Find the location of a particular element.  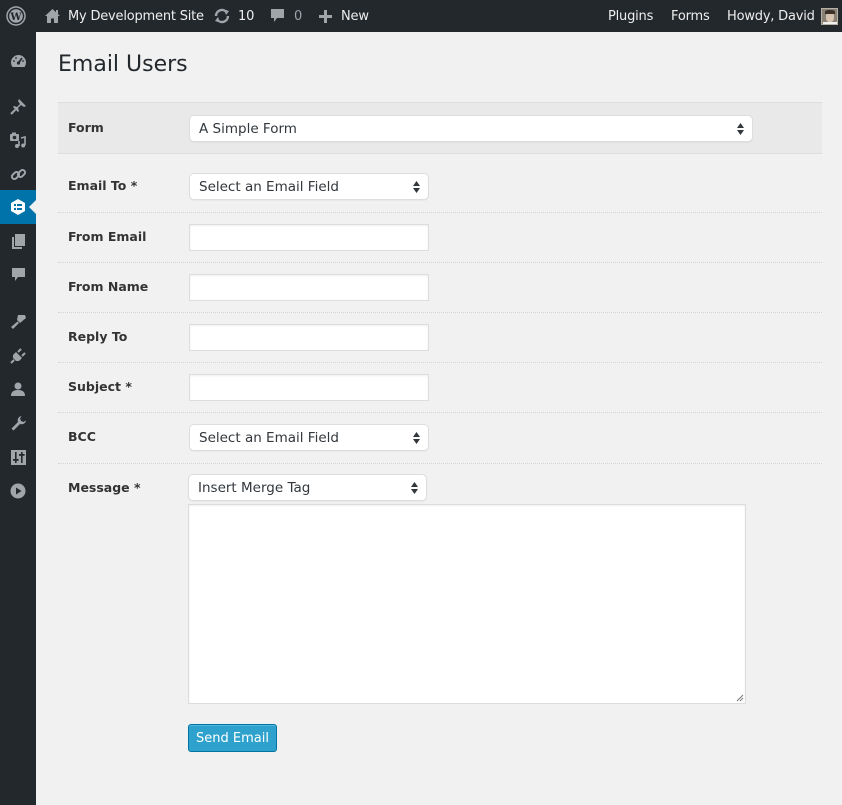

reply-to-label: Reply To is located at coordinates (98, 336).